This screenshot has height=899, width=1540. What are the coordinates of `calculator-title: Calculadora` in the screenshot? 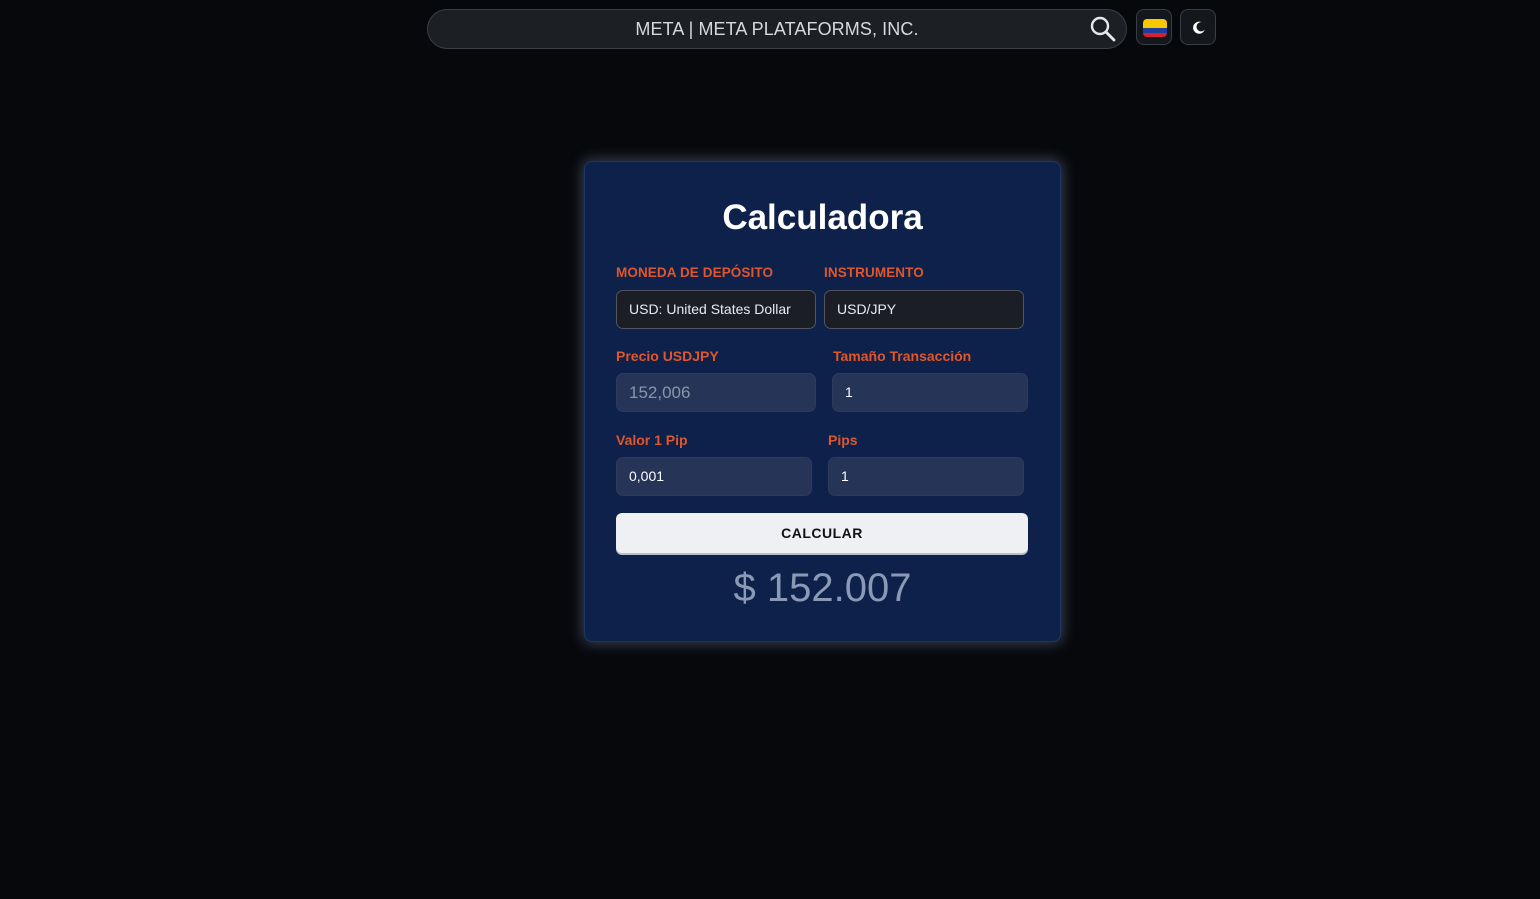 It's located at (822, 217).